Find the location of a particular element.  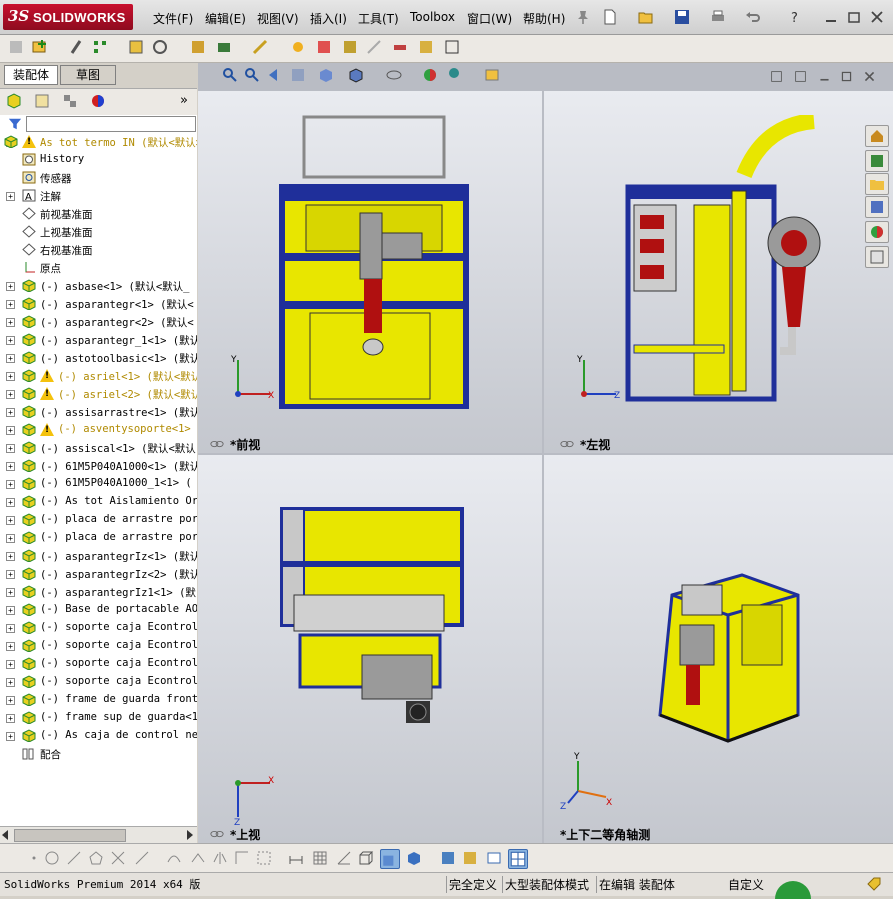

tree-filter-input is located at coordinates (111, 124).